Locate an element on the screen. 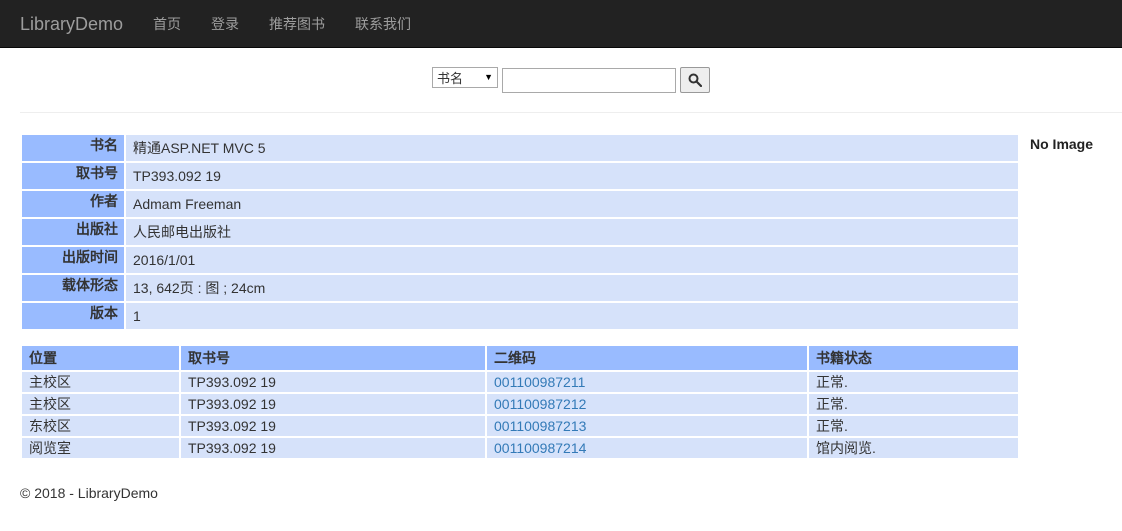  book-info-row: 作者 Admam Freeman is located at coordinates (520, 204).